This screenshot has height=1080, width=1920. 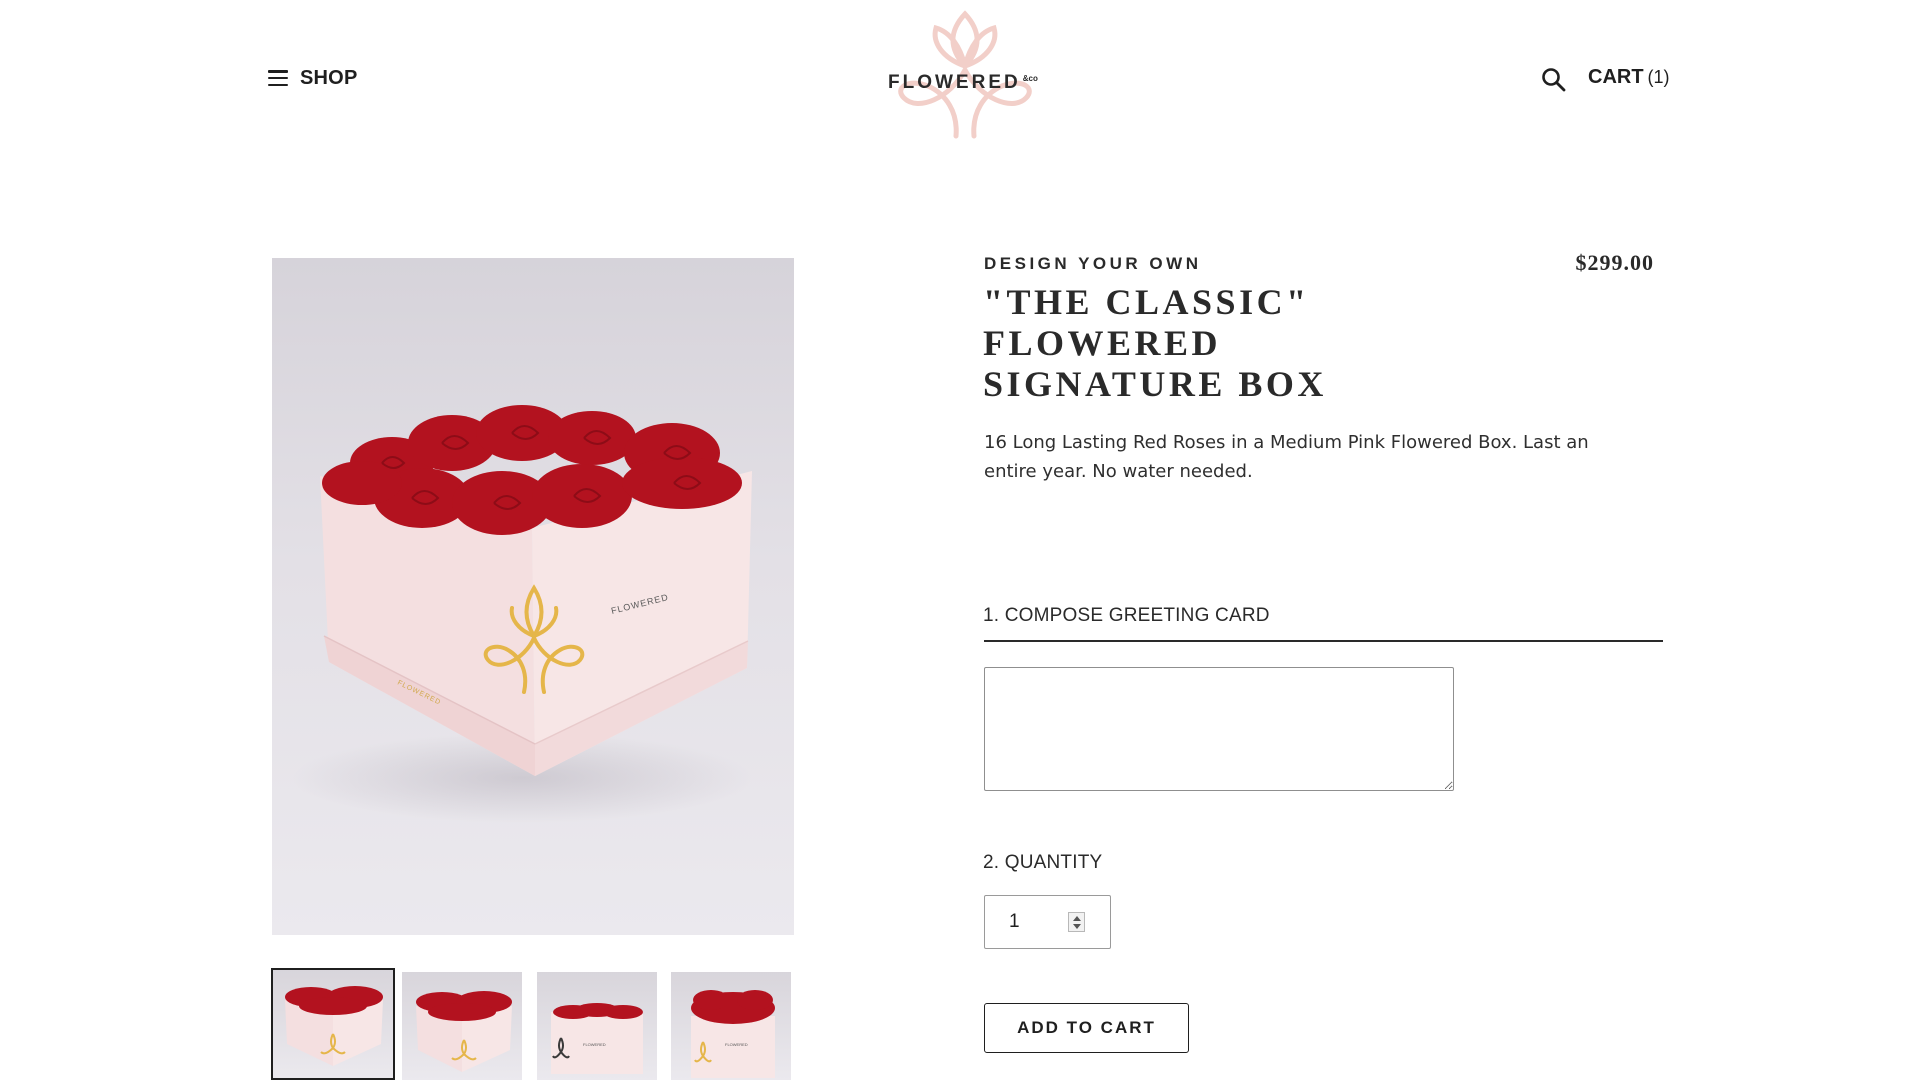 I want to click on cart-label: CART, so click(x=1616, y=77).